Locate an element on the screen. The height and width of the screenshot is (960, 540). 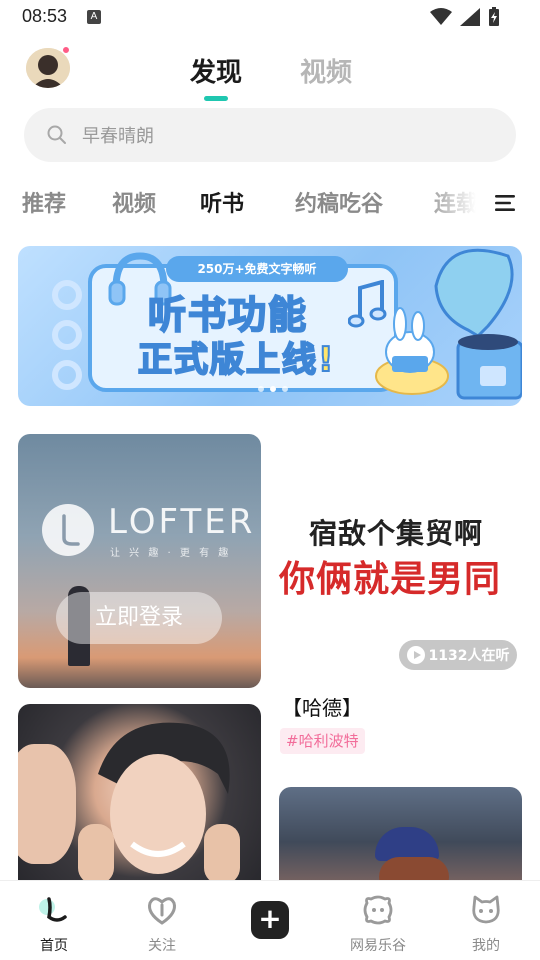
status-bar: 08:53 A is located at coordinates (270, 17).